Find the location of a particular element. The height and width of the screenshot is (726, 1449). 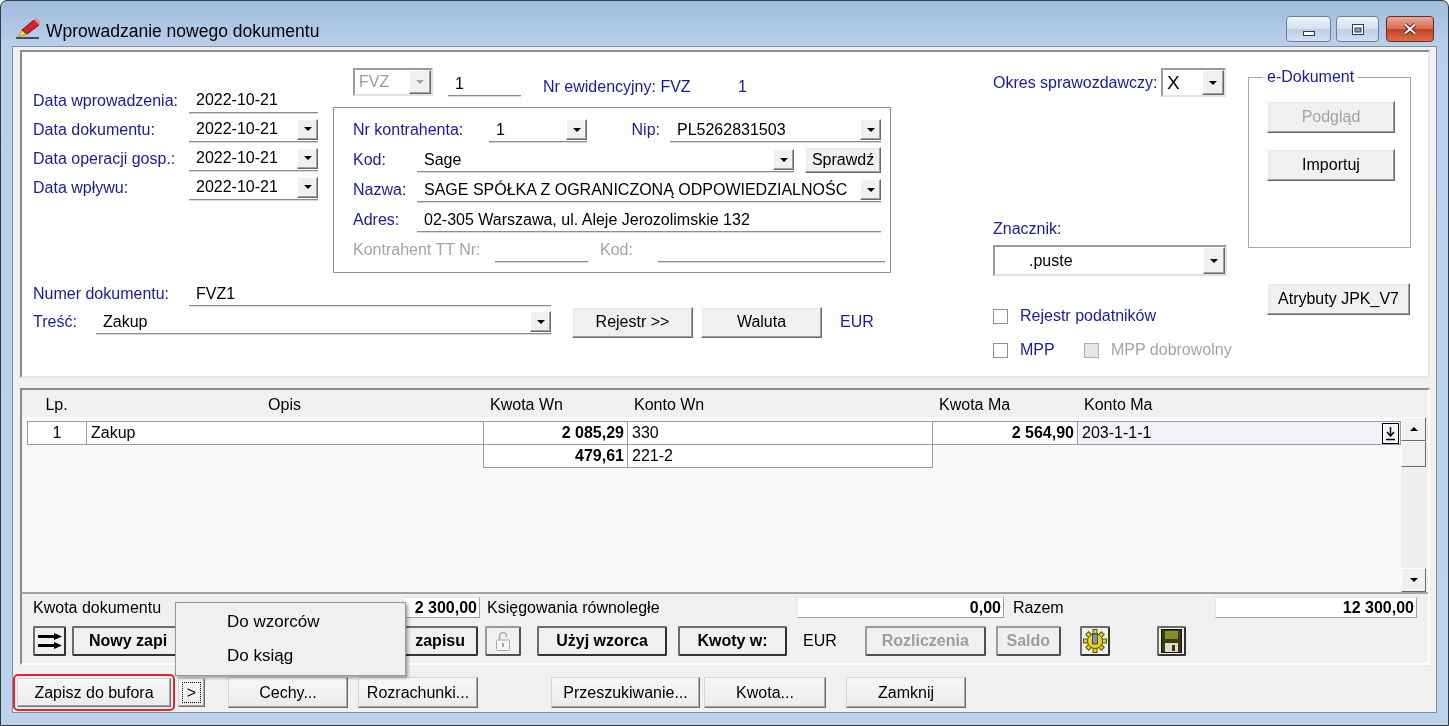

field-label: Data wpływu: is located at coordinates (81, 187).